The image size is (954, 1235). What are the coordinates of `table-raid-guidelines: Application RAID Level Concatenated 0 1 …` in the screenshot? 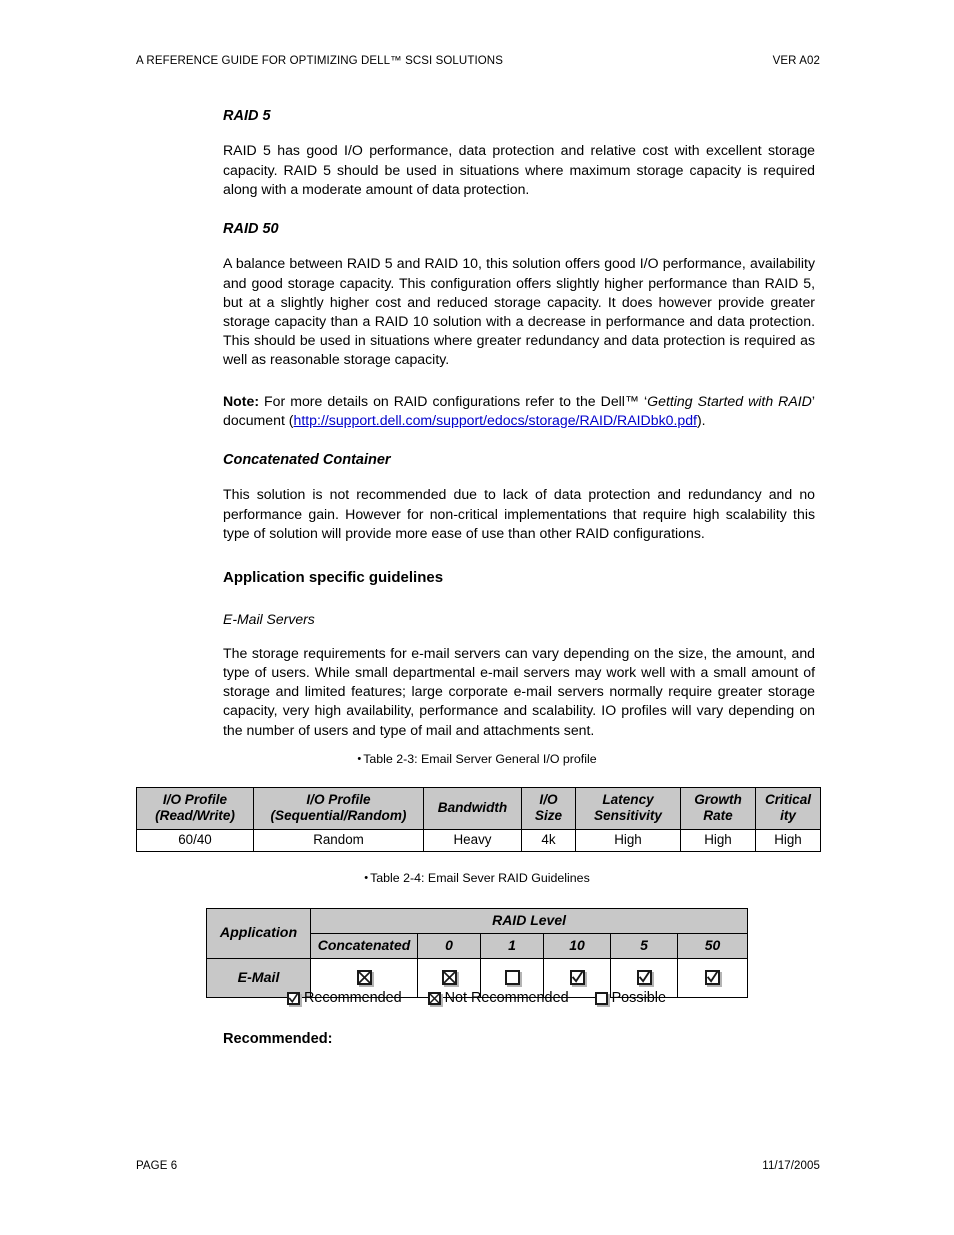 It's located at (477, 953).